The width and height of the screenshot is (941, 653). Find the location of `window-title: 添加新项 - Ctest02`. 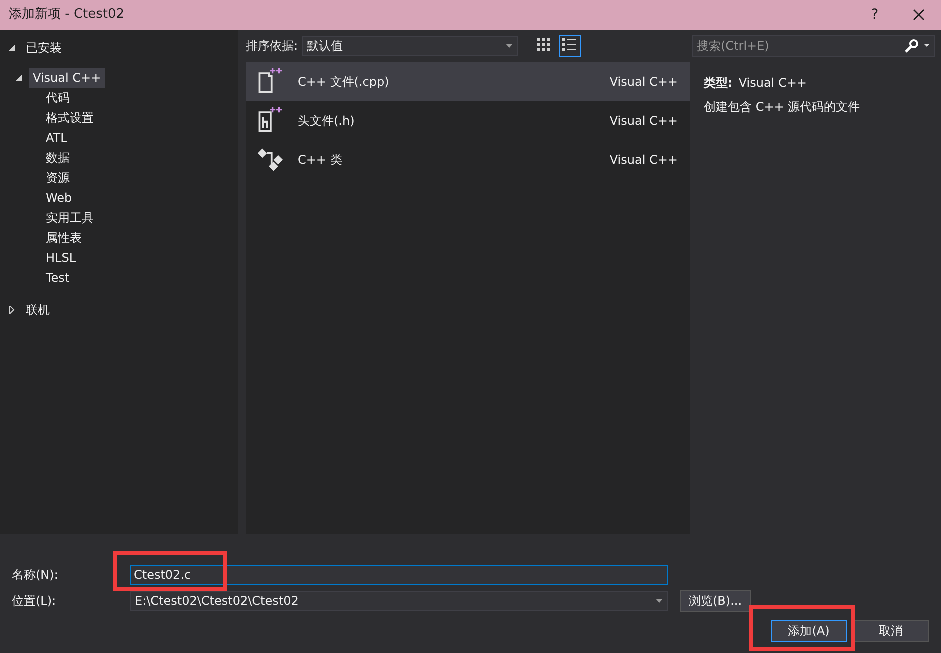

window-title: 添加新项 - Ctest02 is located at coordinates (67, 15).